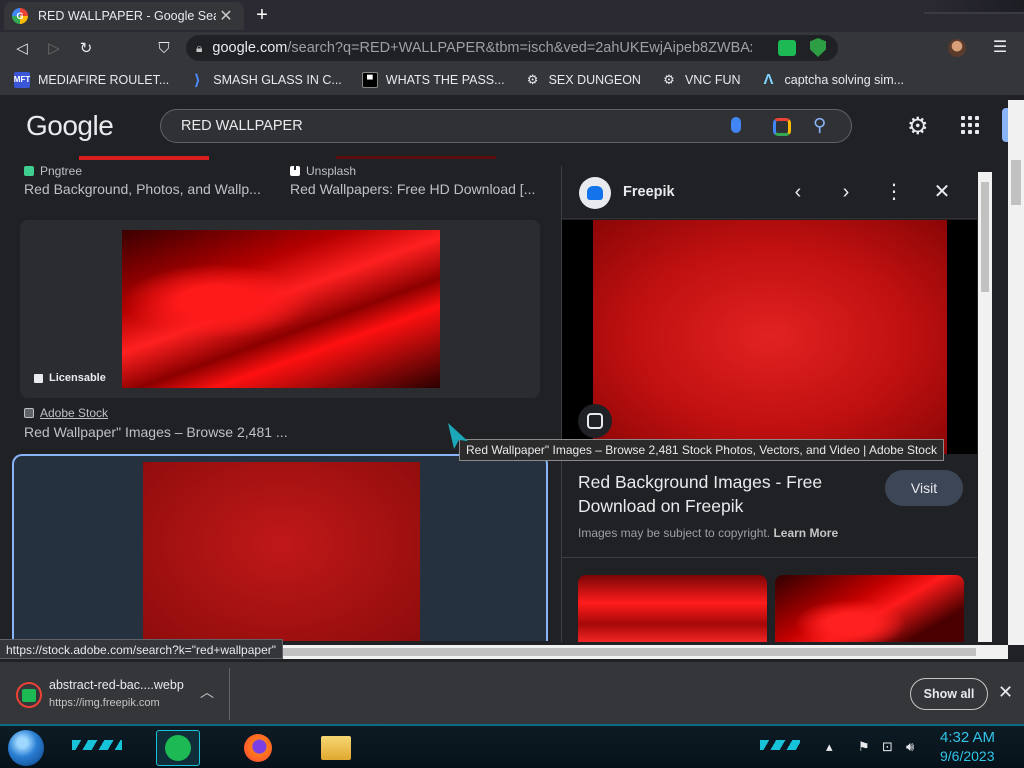 Image resolution: width=1024 pixels, height=768 pixels. Describe the element at coordinates (970, 125) in the screenshot. I see `google-apps-icon` at that location.